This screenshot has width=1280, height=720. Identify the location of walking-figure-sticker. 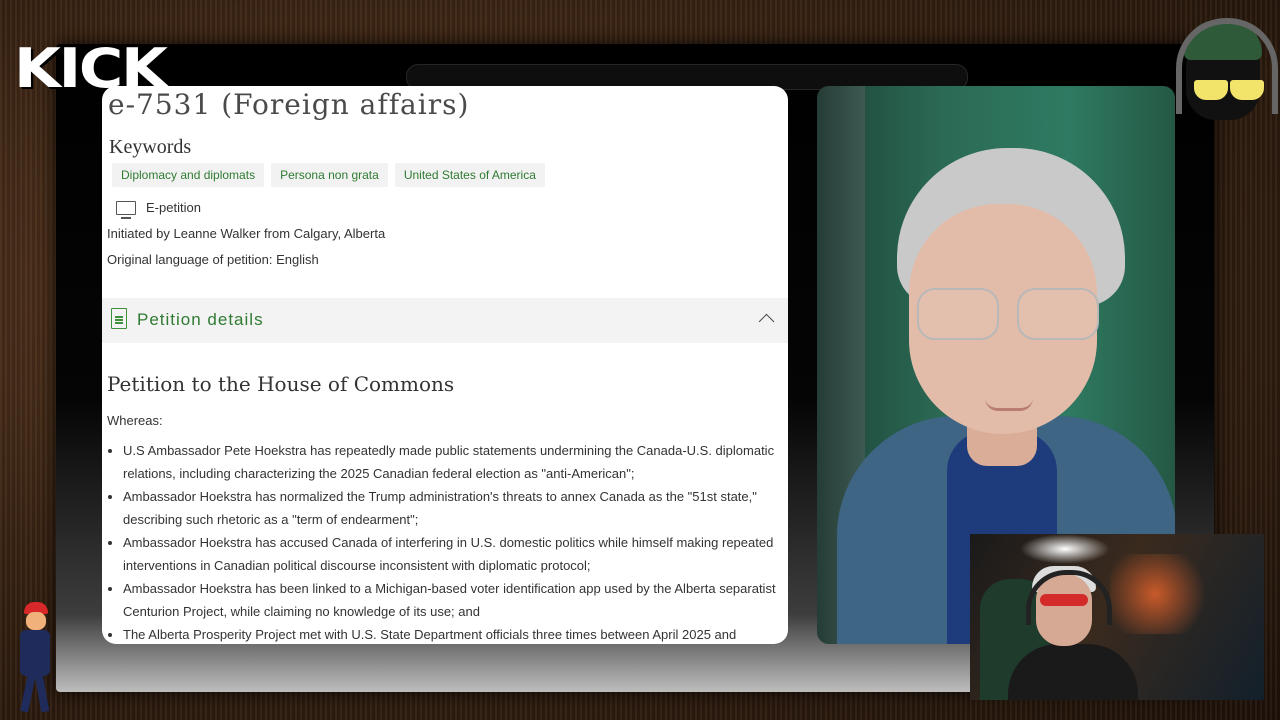
(35, 659).